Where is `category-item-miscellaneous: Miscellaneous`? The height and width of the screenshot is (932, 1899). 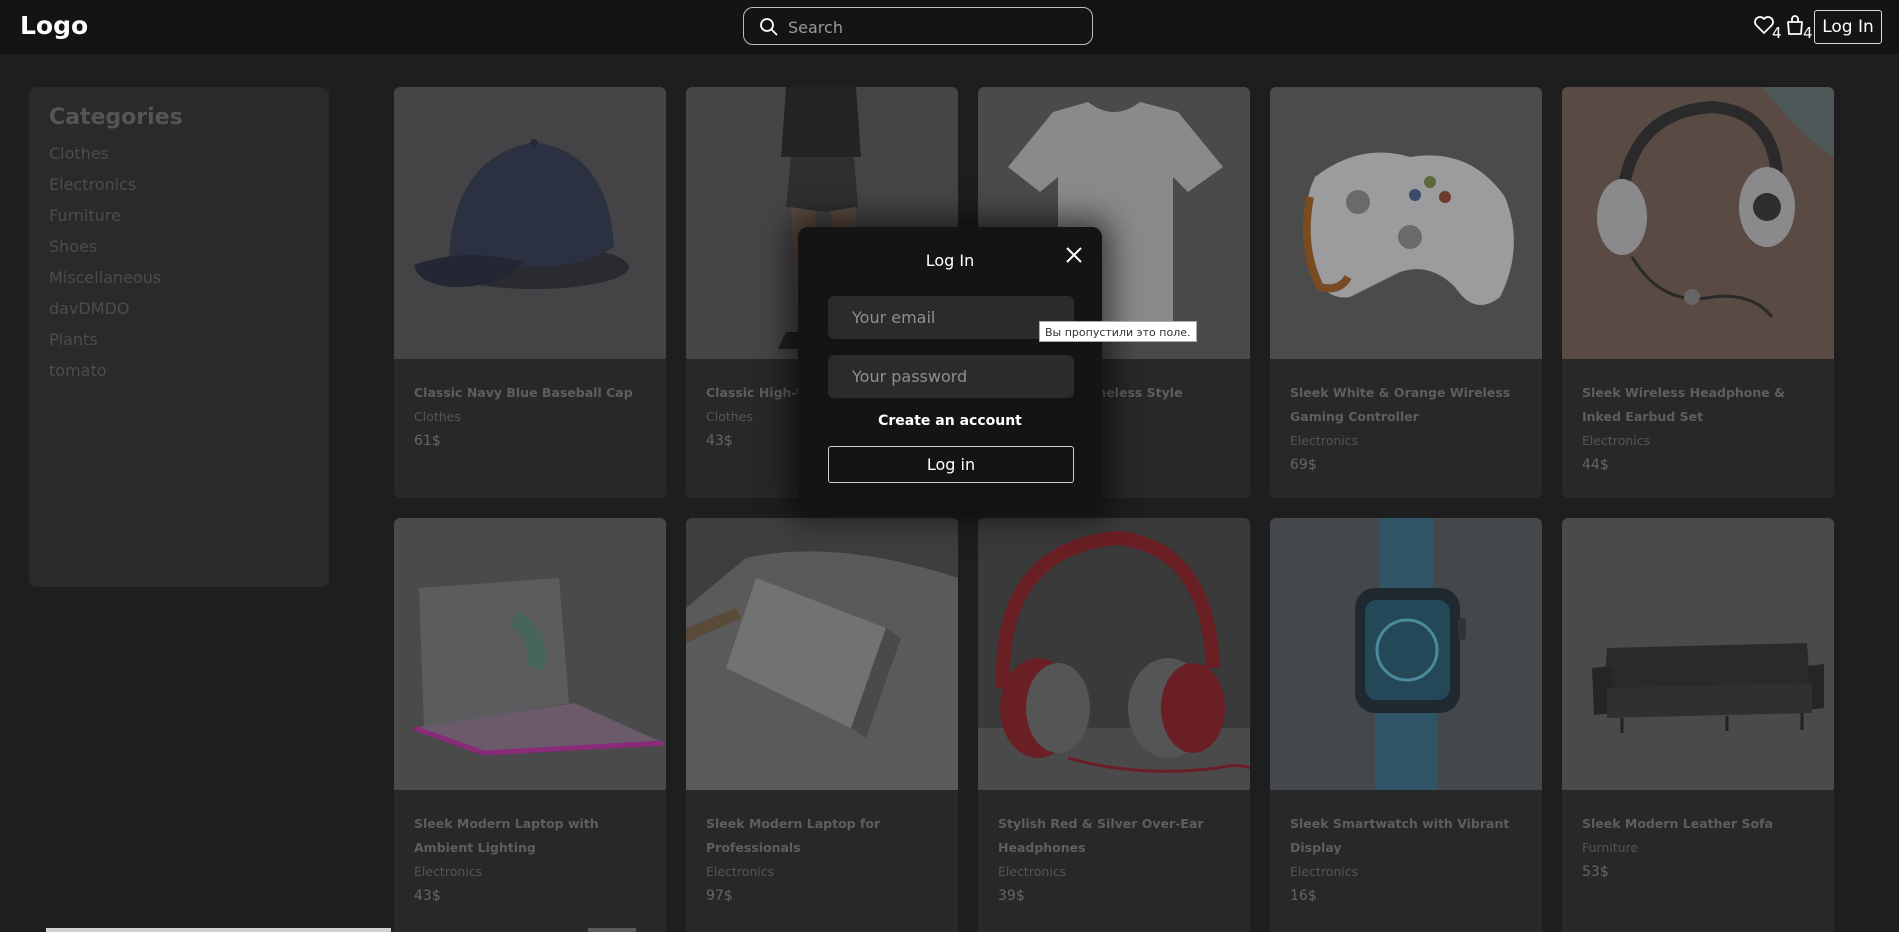
category-item-miscellaneous: Miscellaneous is located at coordinates (179, 277).